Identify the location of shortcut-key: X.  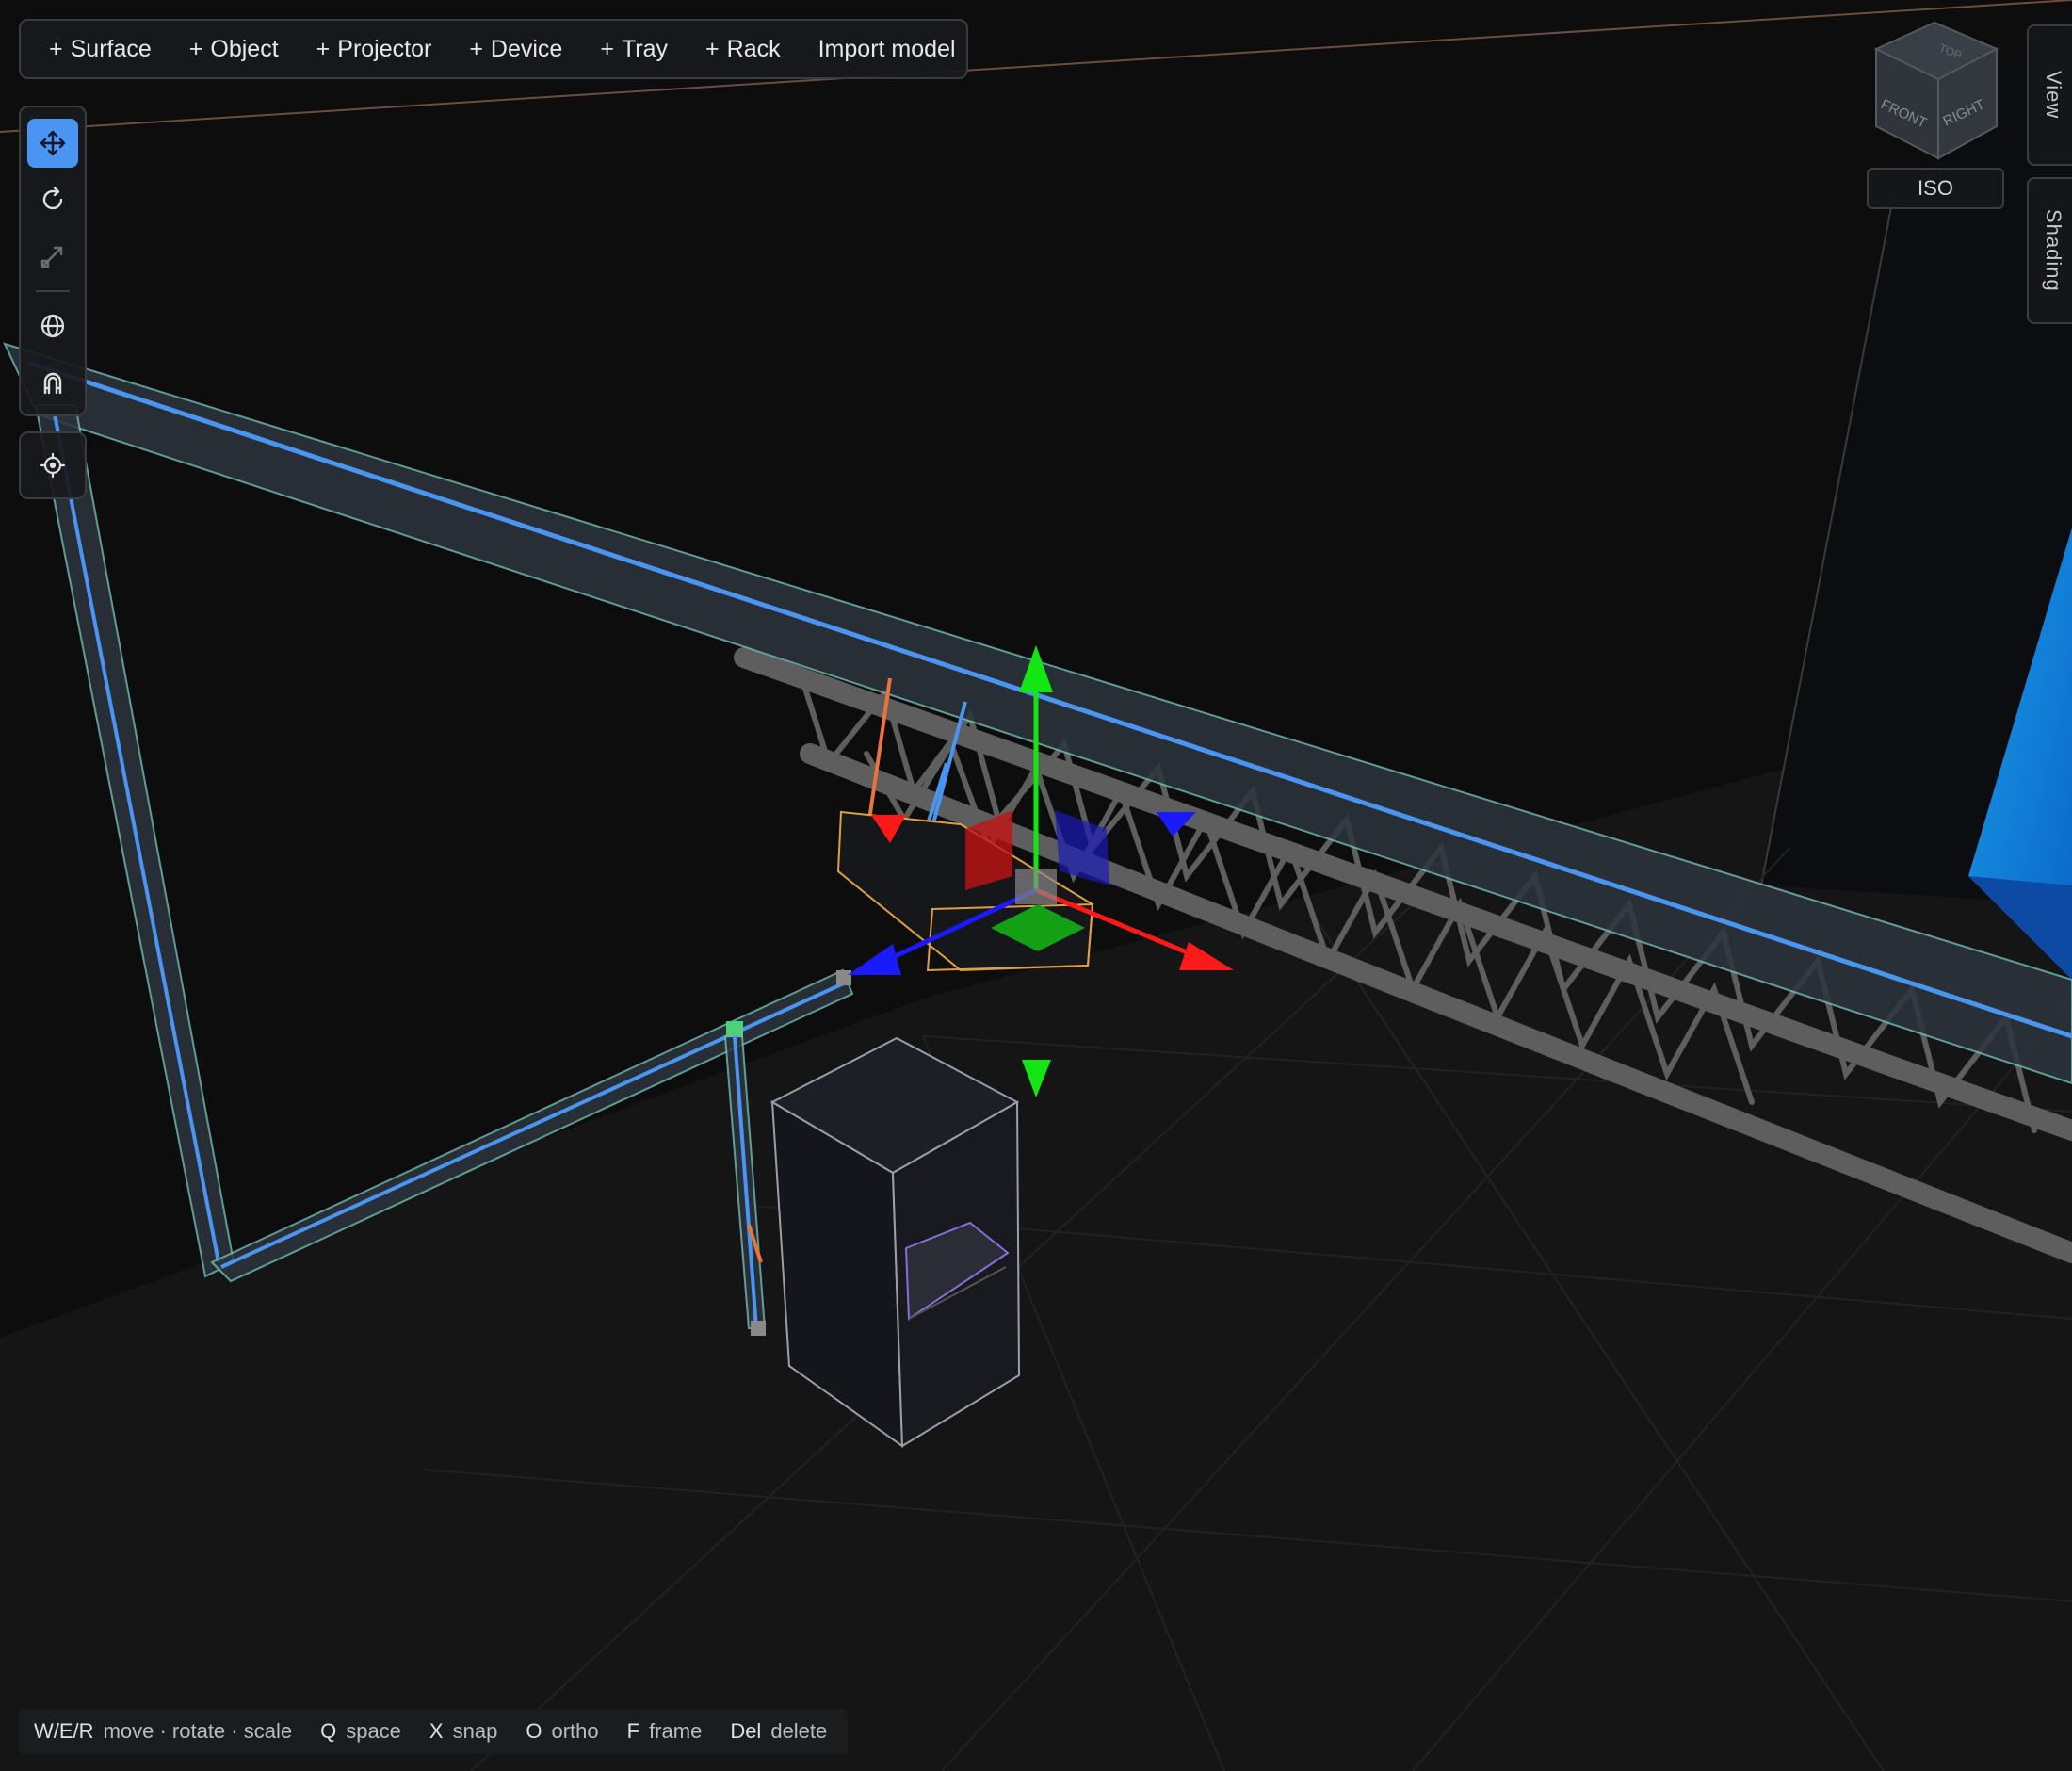
(437, 1731).